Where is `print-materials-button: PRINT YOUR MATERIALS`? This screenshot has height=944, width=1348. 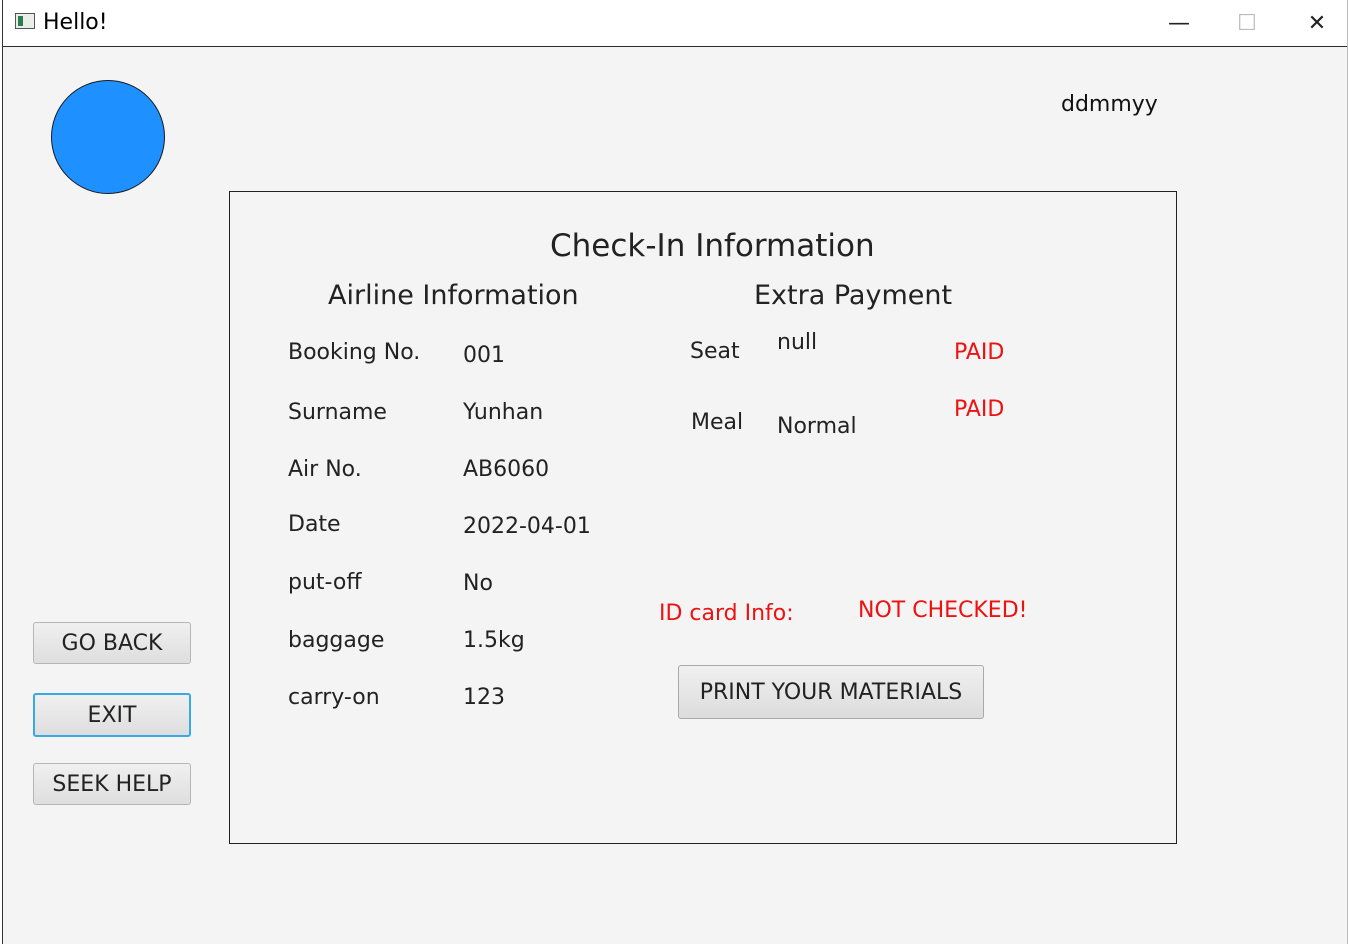 print-materials-button: PRINT YOUR MATERIALS is located at coordinates (831, 692).